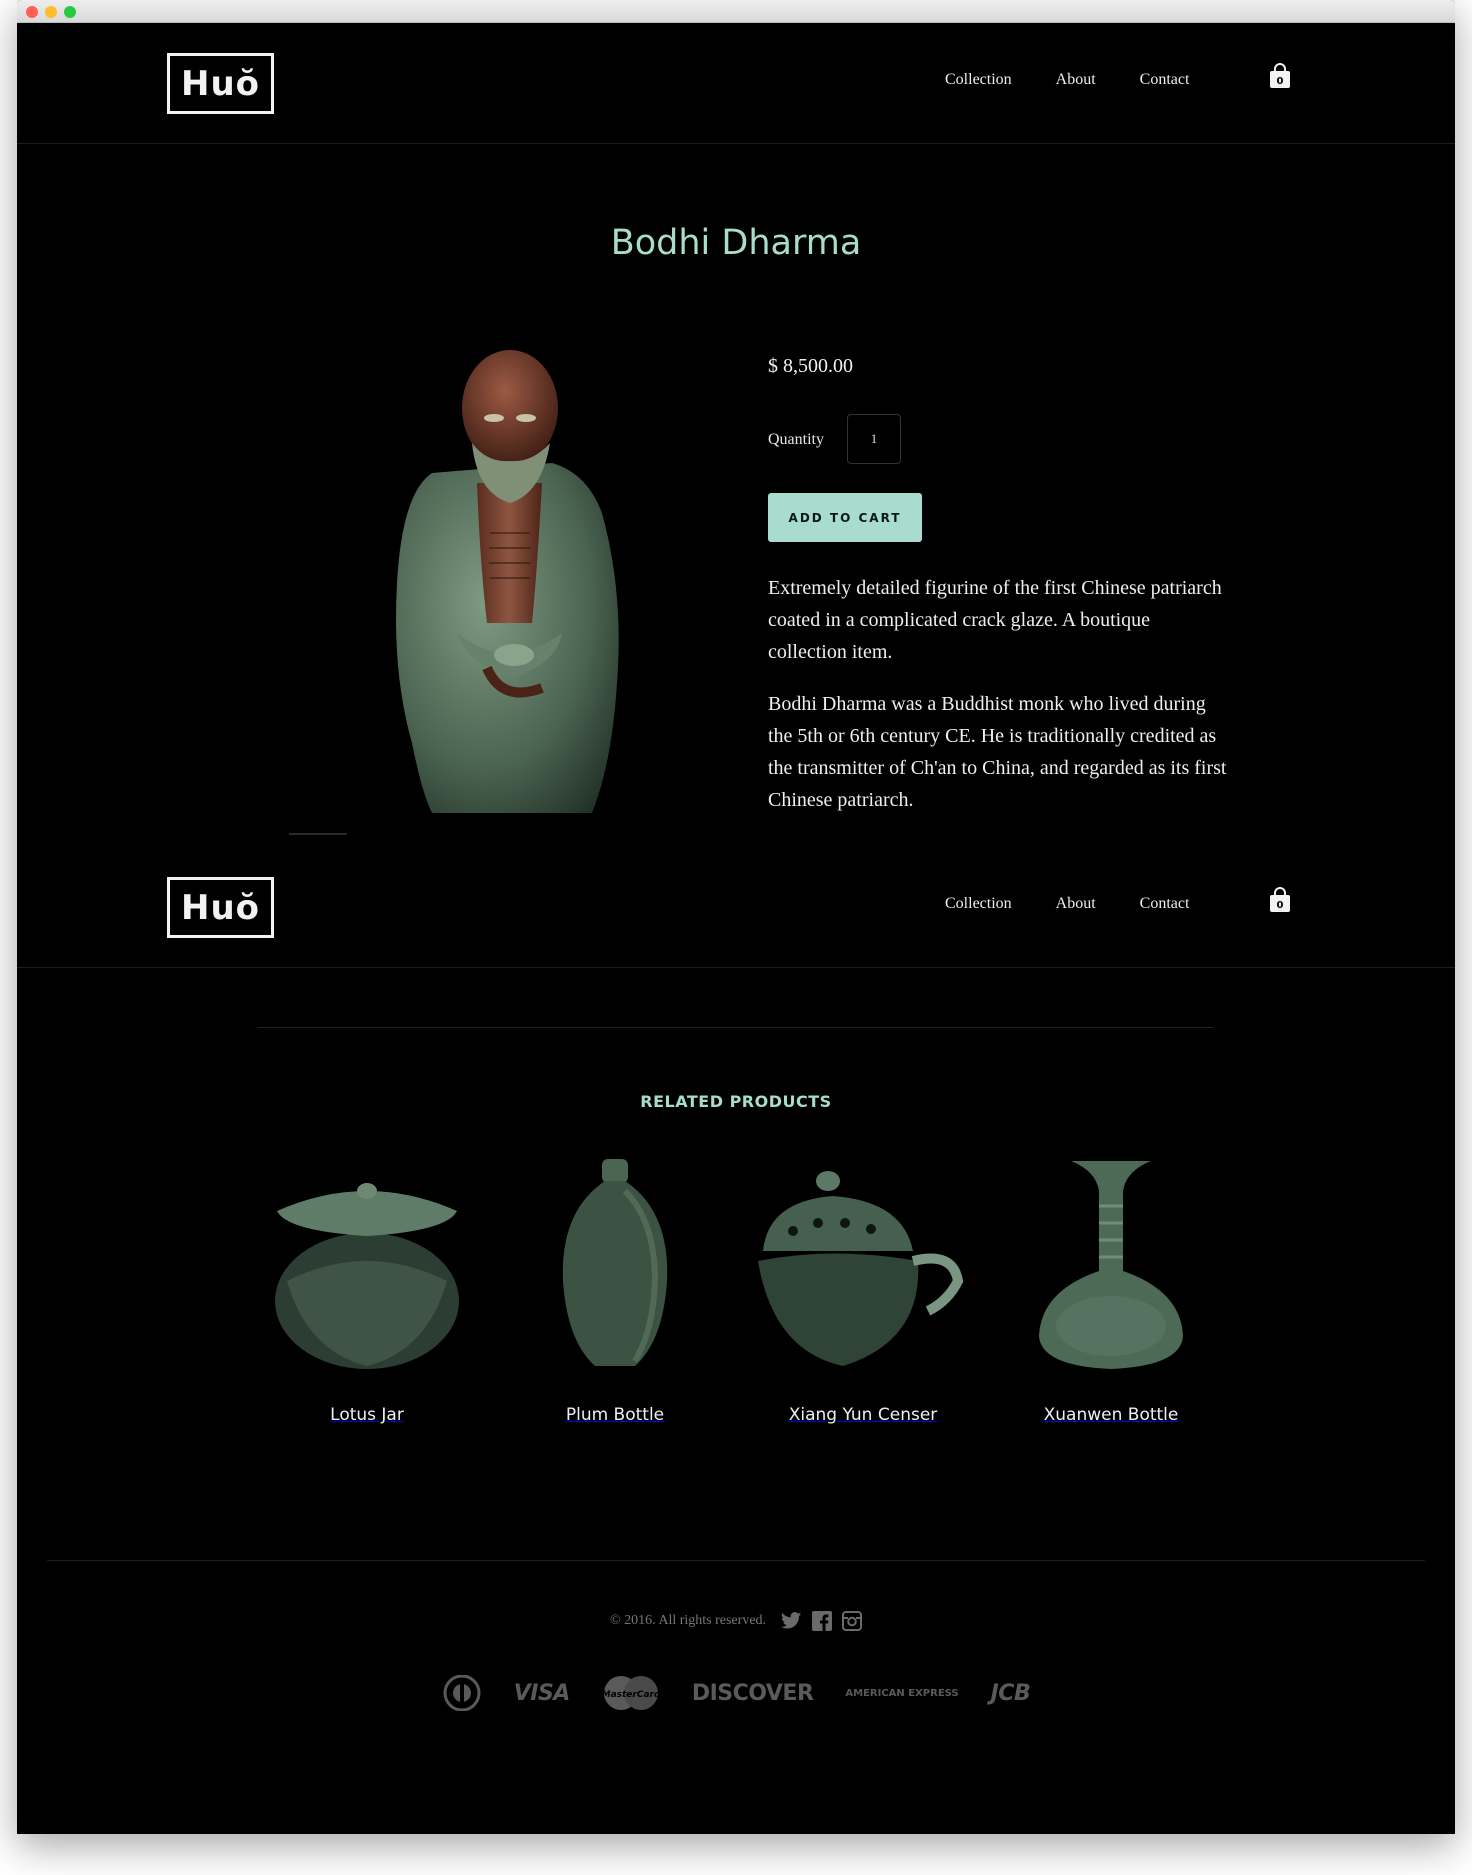 The image size is (1472, 1875). Describe the element at coordinates (615, 1262) in the screenshot. I see `plum-bottle-image` at that location.